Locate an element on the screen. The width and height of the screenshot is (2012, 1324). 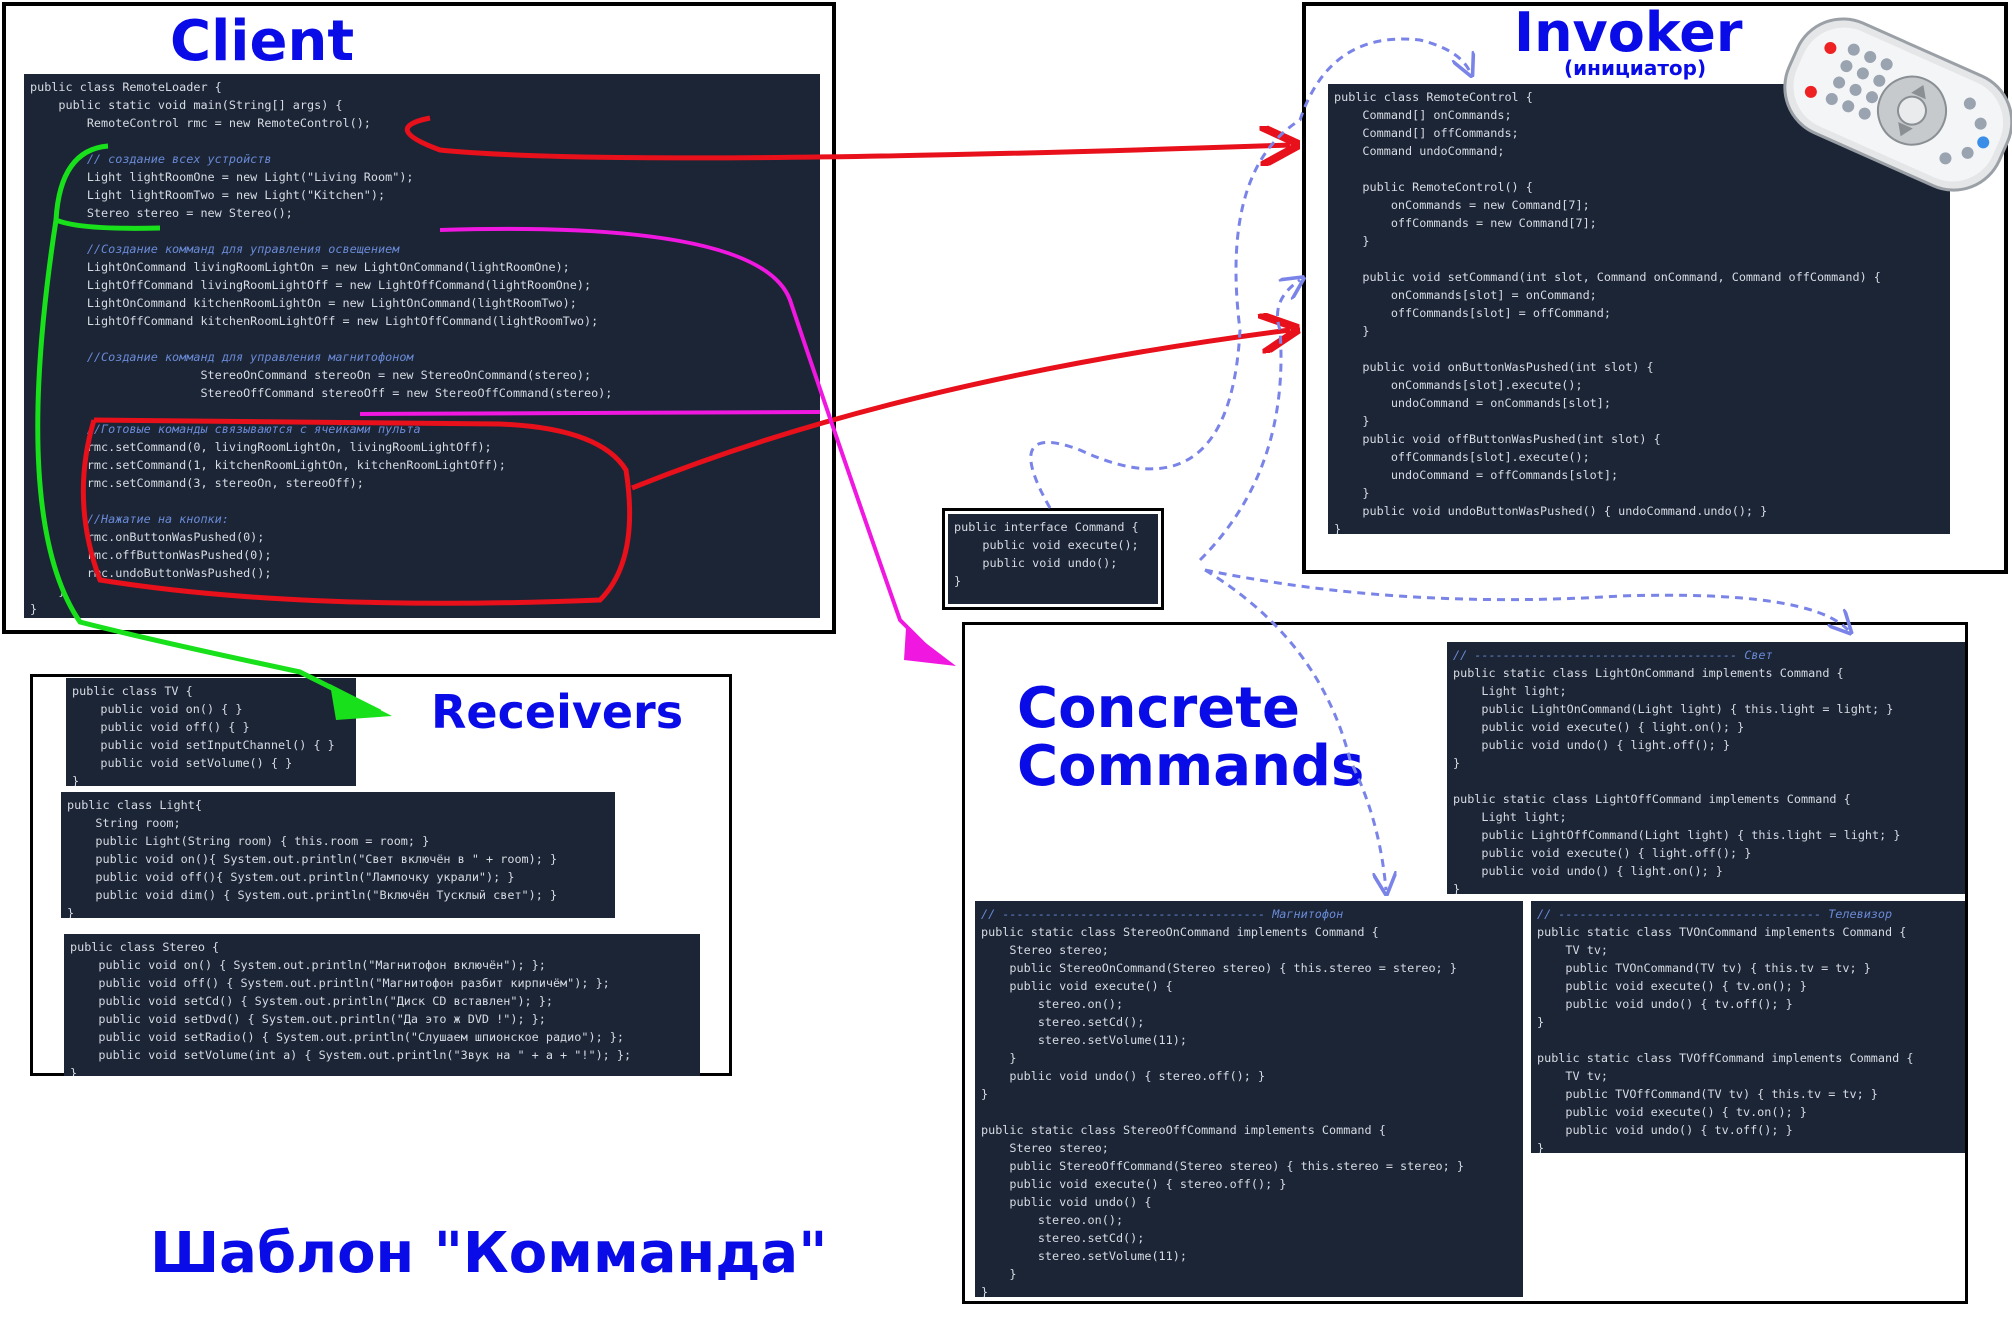
code-line: public class Light{ is located at coordinates (134, 805).